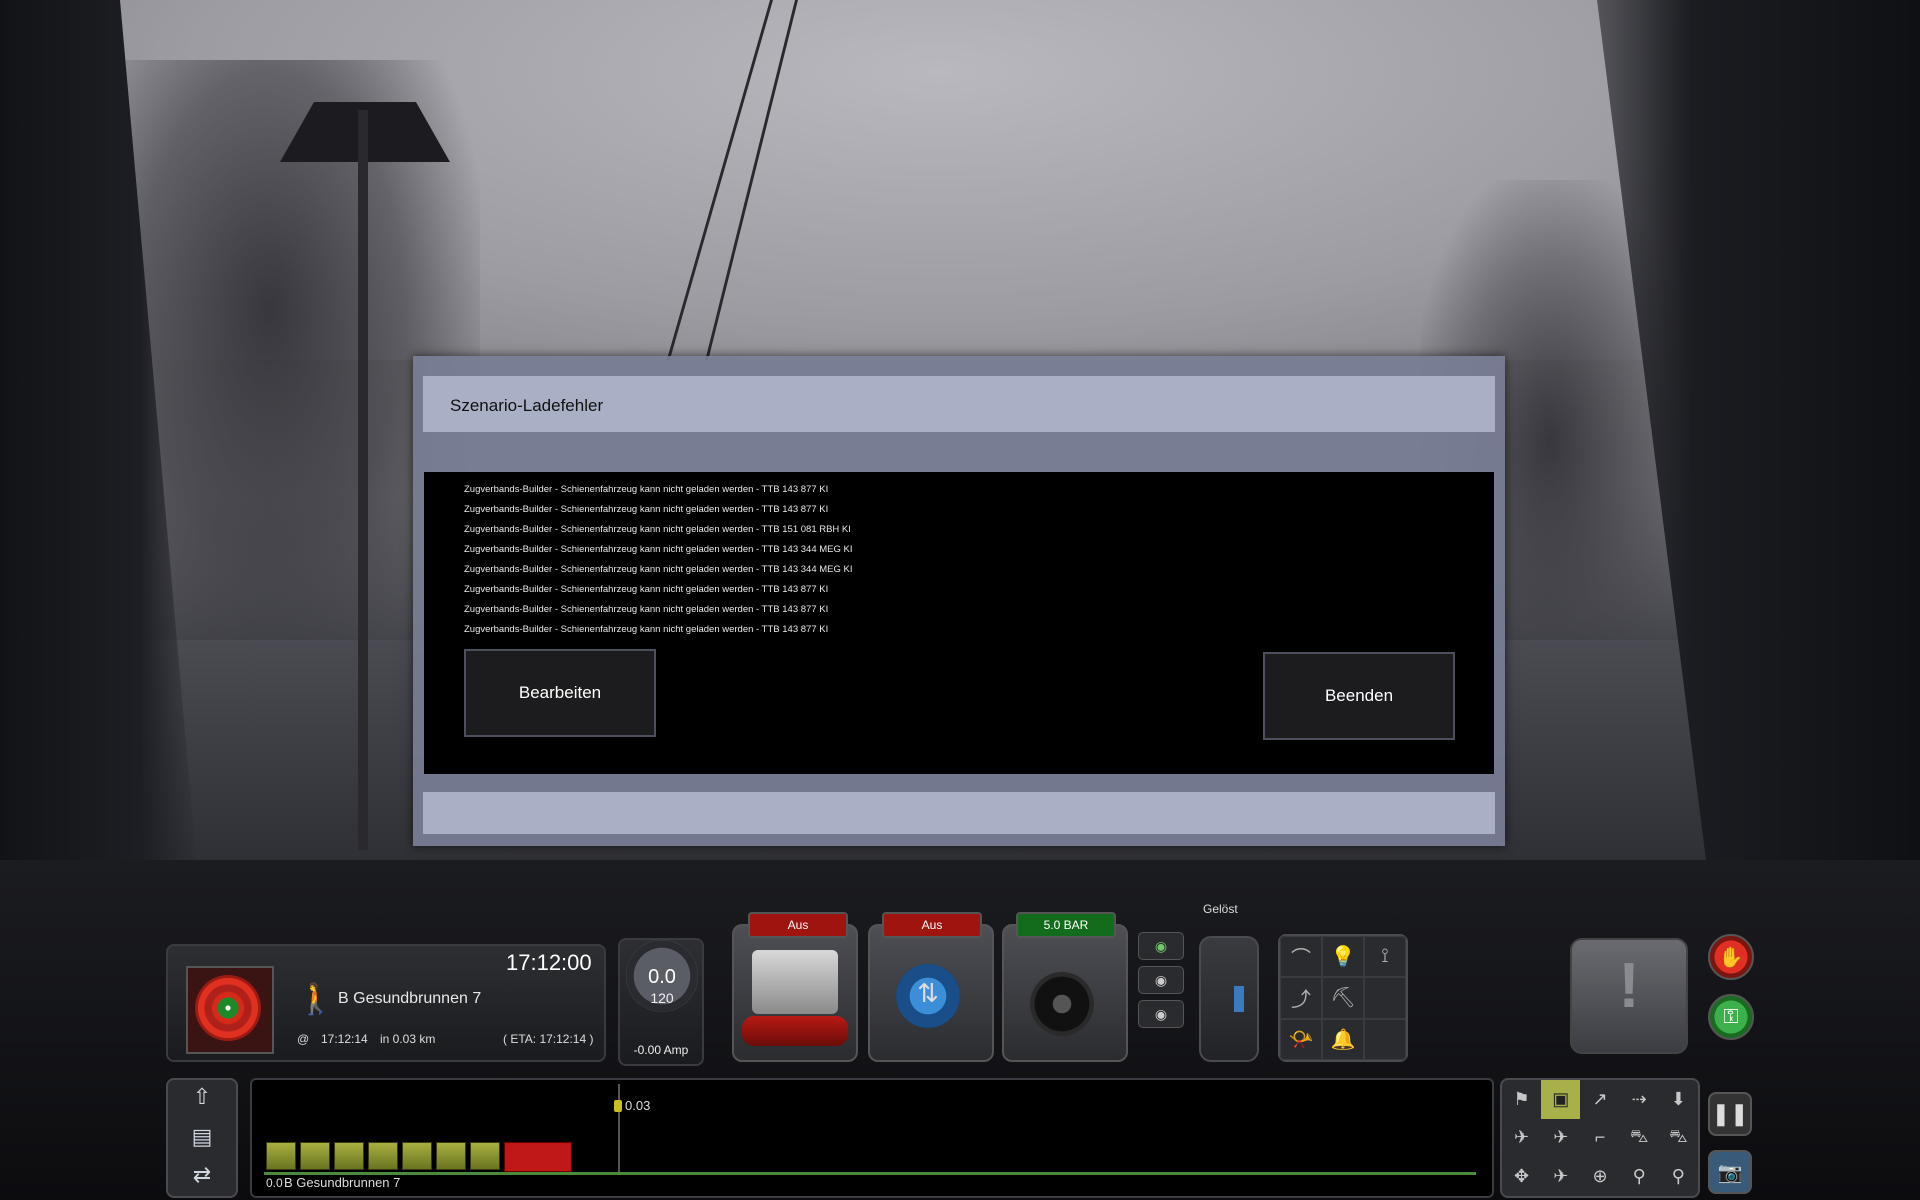 The height and width of the screenshot is (1200, 1920). Describe the element at coordinates (1161, 946) in the screenshot. I see `camera-cab-icon: ◉` at that location.